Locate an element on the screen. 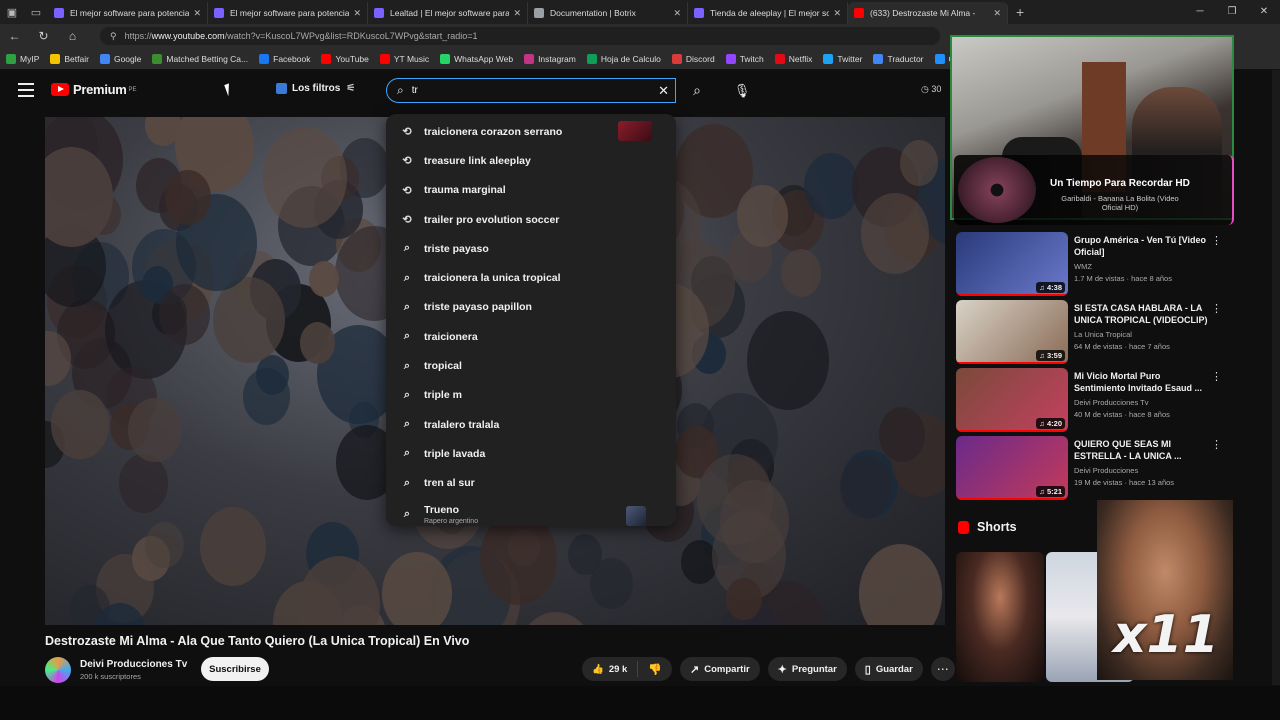 This screenshot has height=720, width=1280. suggestion-item: ⌕ tralalero tralala is located at coordinates (531, 424).